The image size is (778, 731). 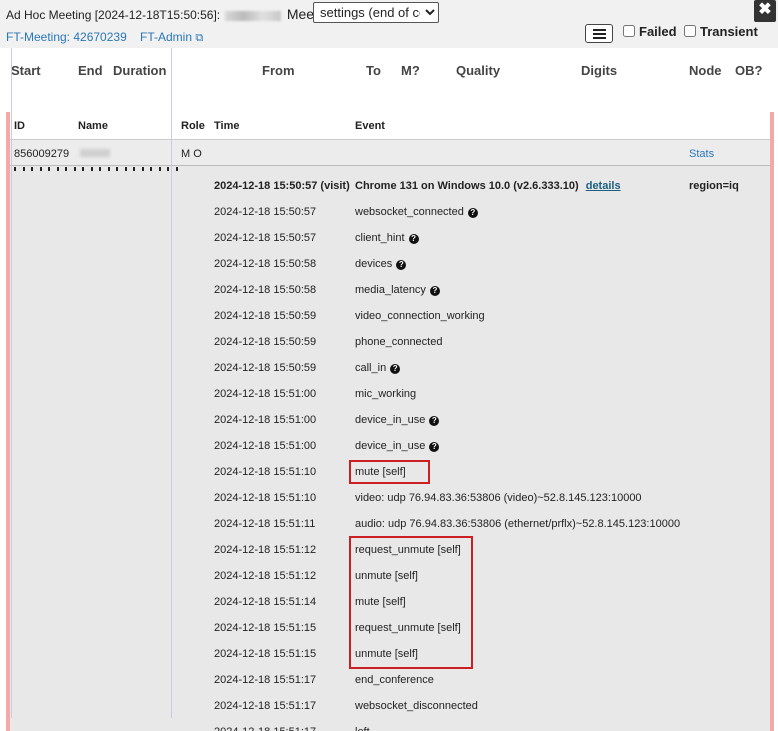 I want to click on event-time: 2024-12-18 15:51:17, so click(x=265, y=706).